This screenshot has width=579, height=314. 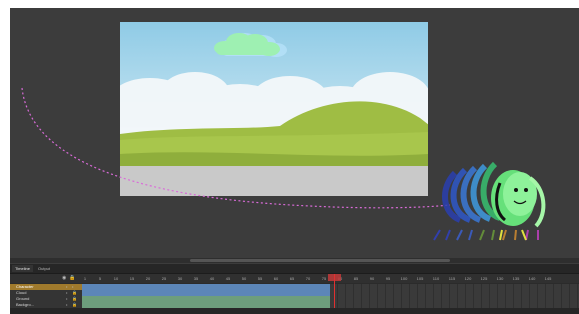 I want to click on ruler-label: 105, so click(x=420, y=278).